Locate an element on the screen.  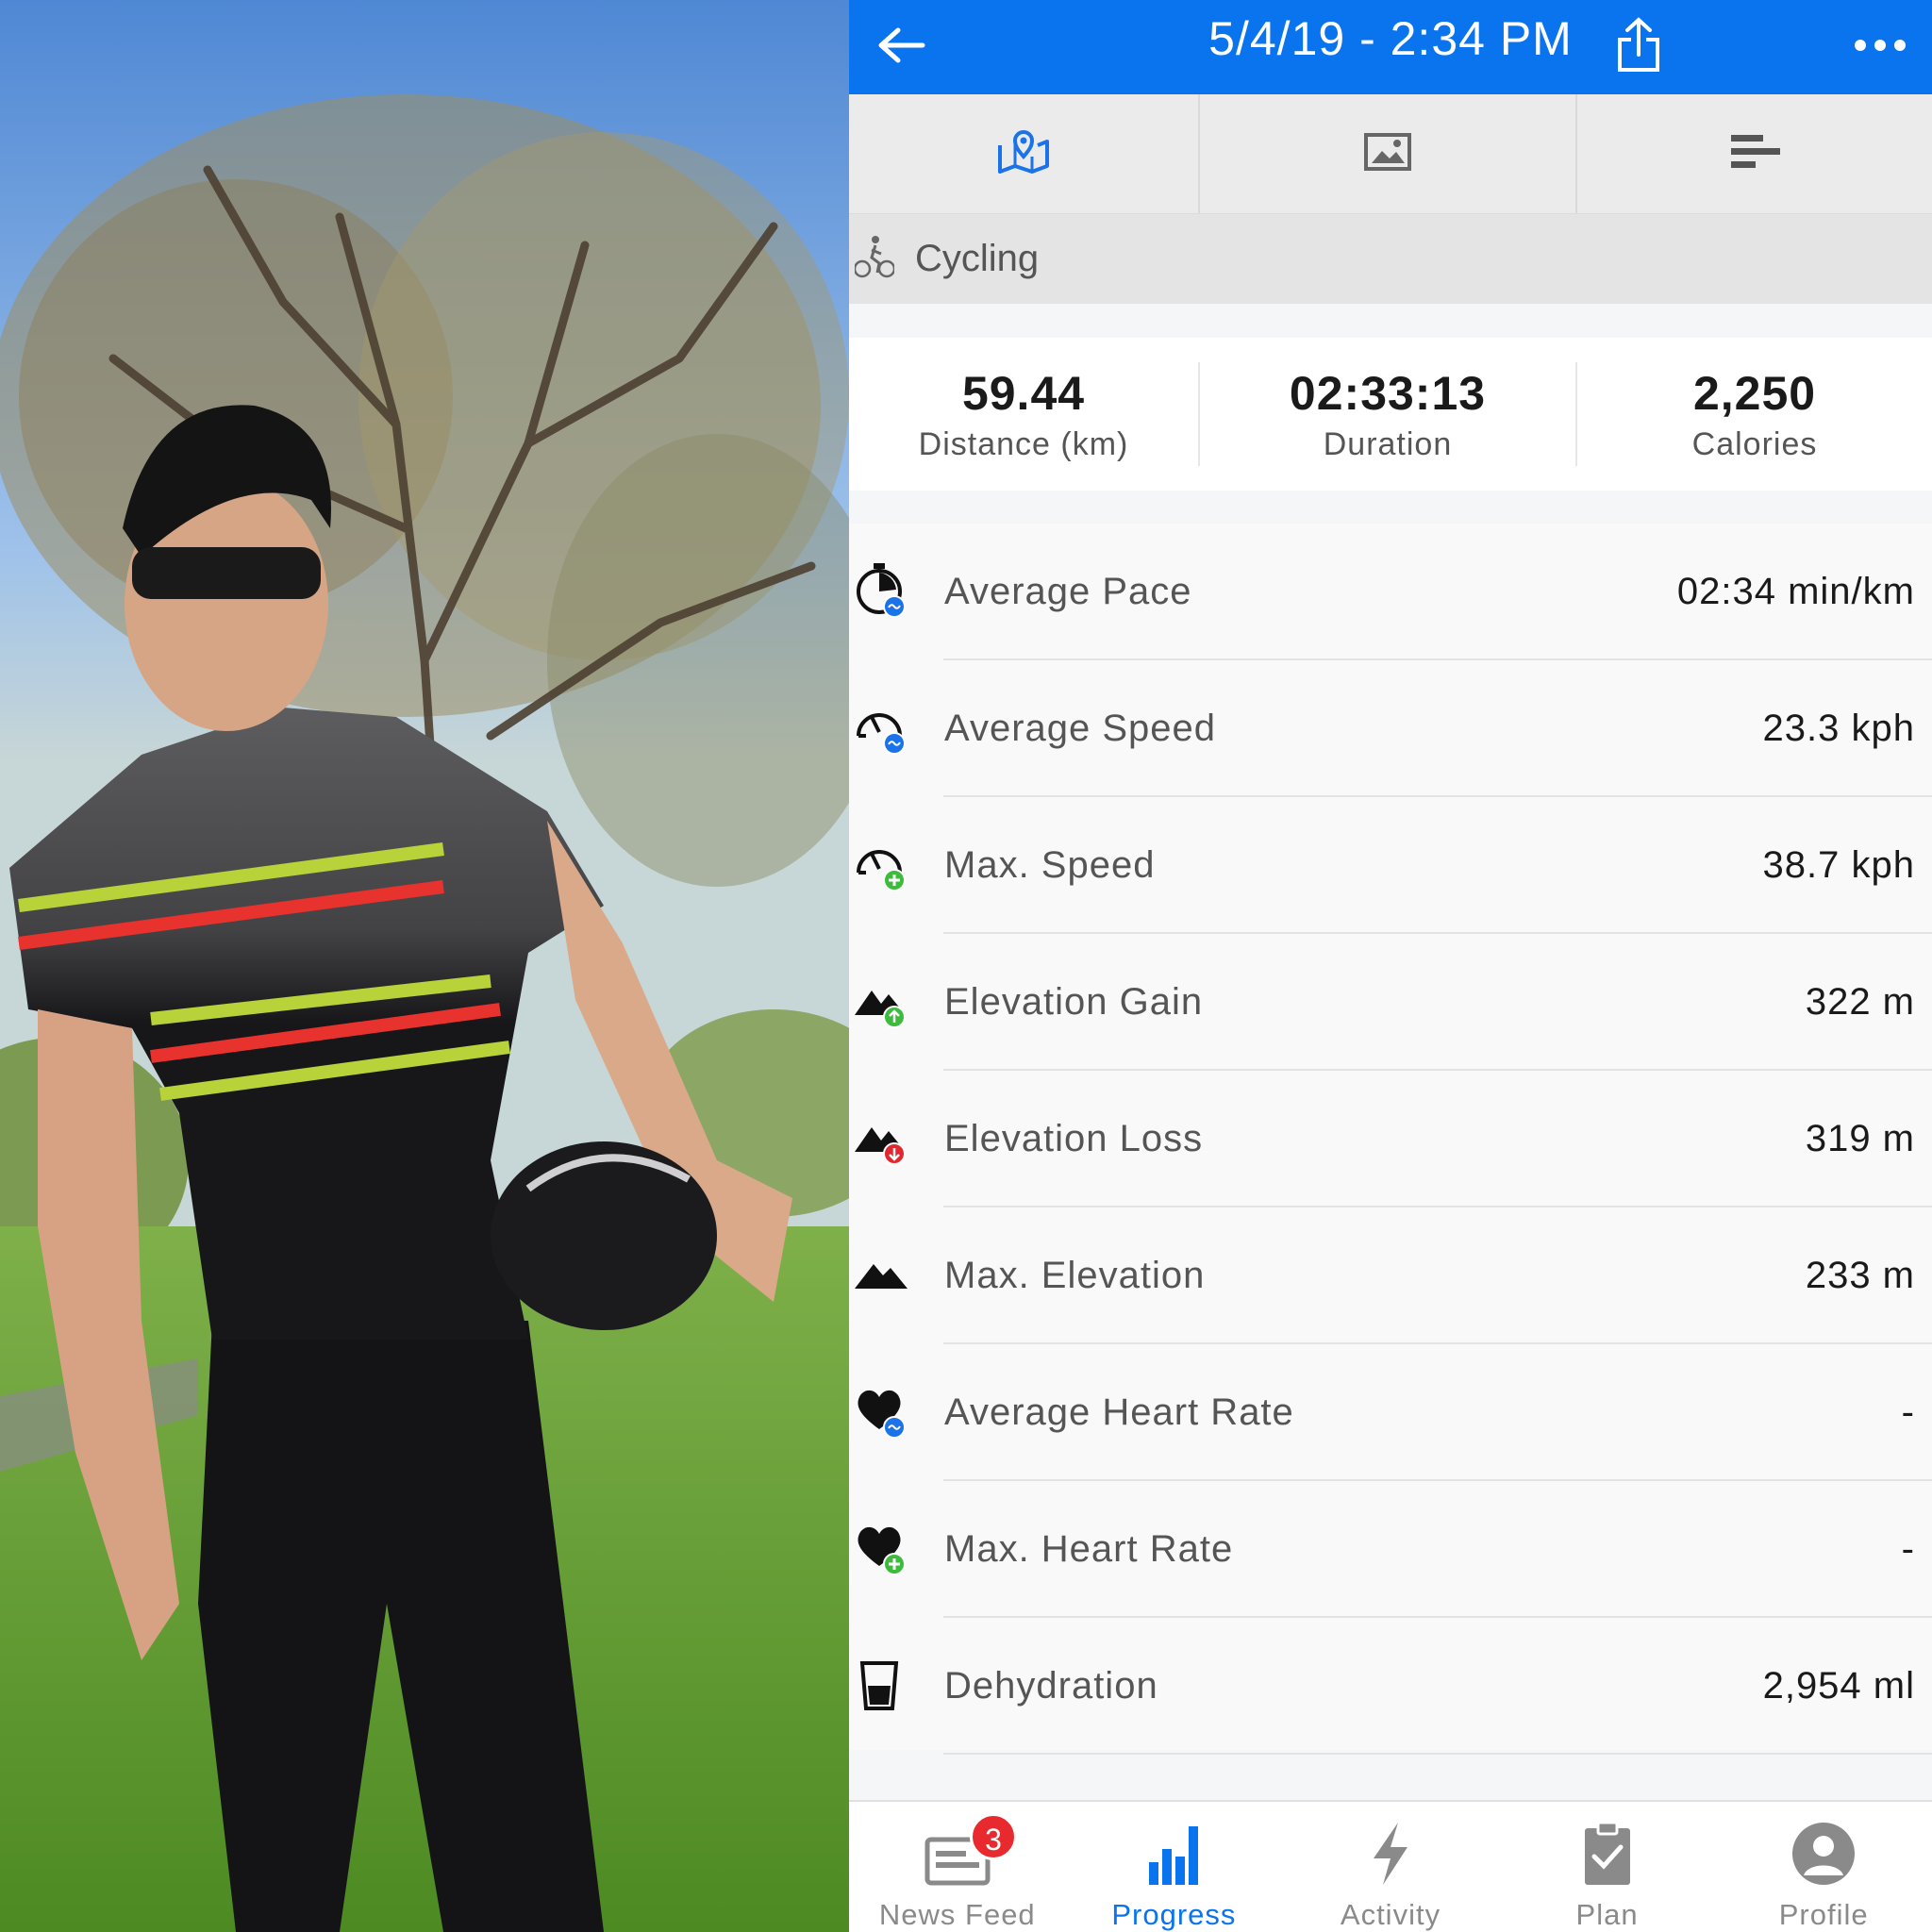
summary-duration: 02:33:13 Duration is located at coordinates (1388, 414).